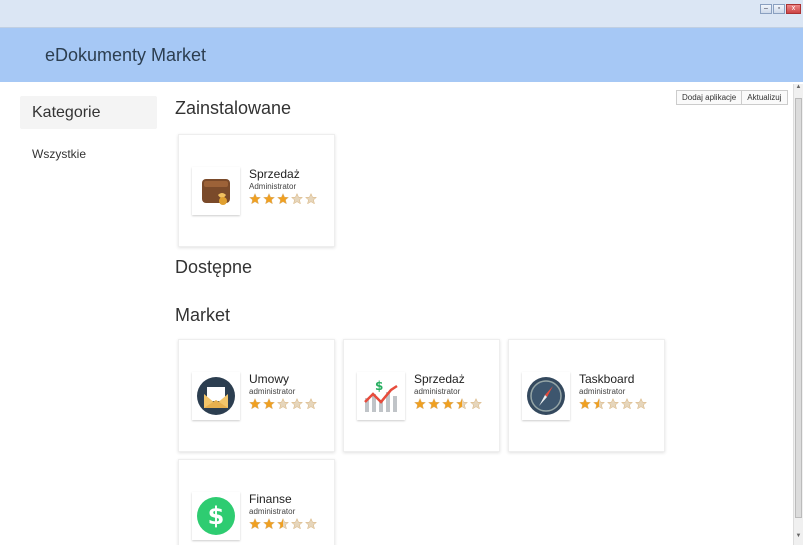 Image resolution: width=803 pixels, height=545 pixels. Describe the element at coordinates (798, 539) in the screenshot. I see `scroll-down-icon: ▼` at that location.